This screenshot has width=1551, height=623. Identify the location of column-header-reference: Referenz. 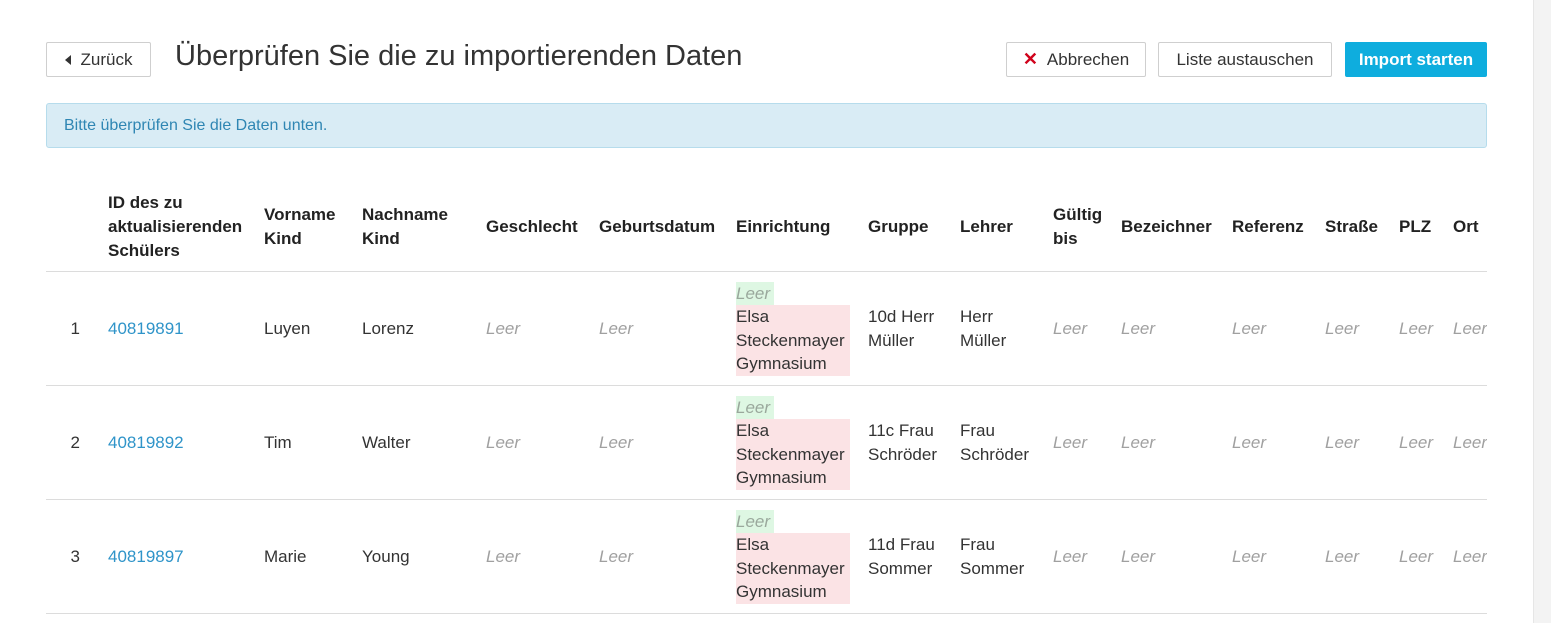
(1268, 228).